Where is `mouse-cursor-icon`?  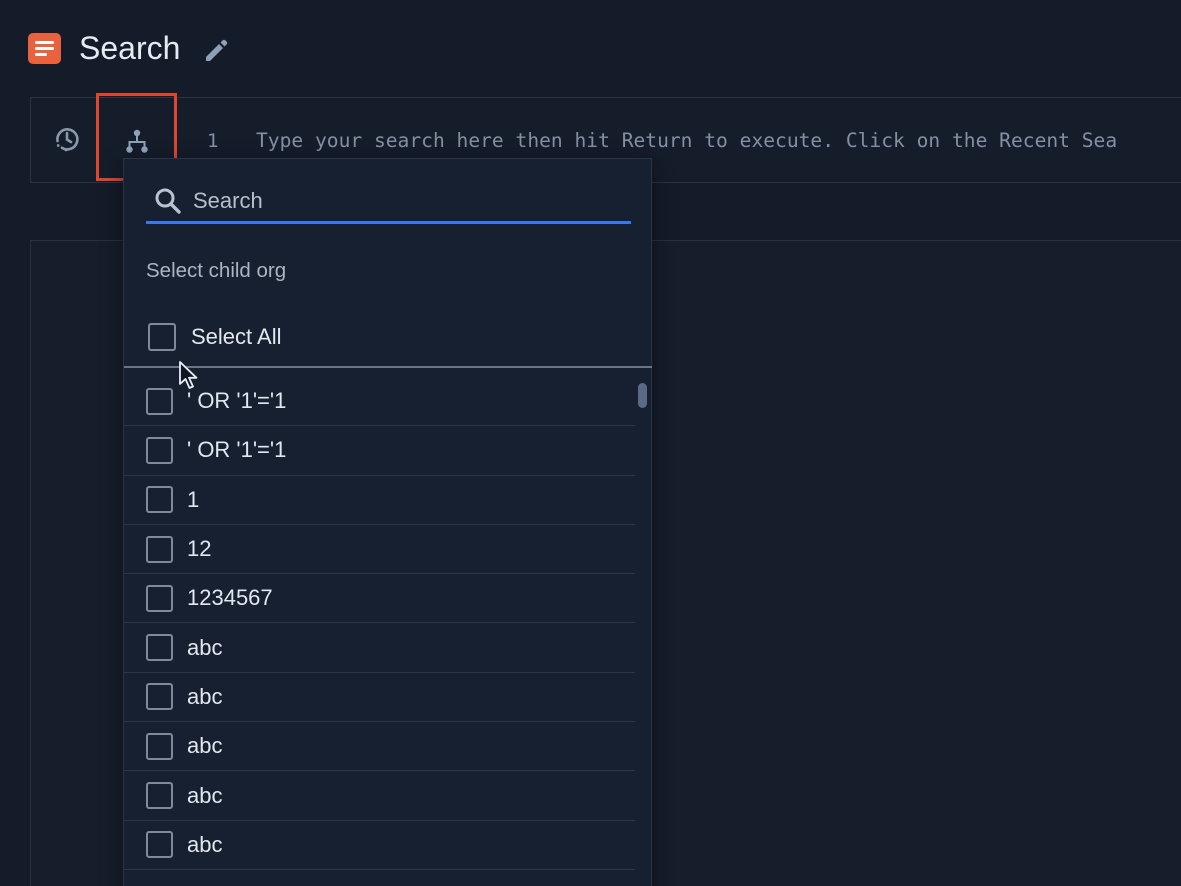
mouse-cursor-icon is located at coordinates (188, 375).